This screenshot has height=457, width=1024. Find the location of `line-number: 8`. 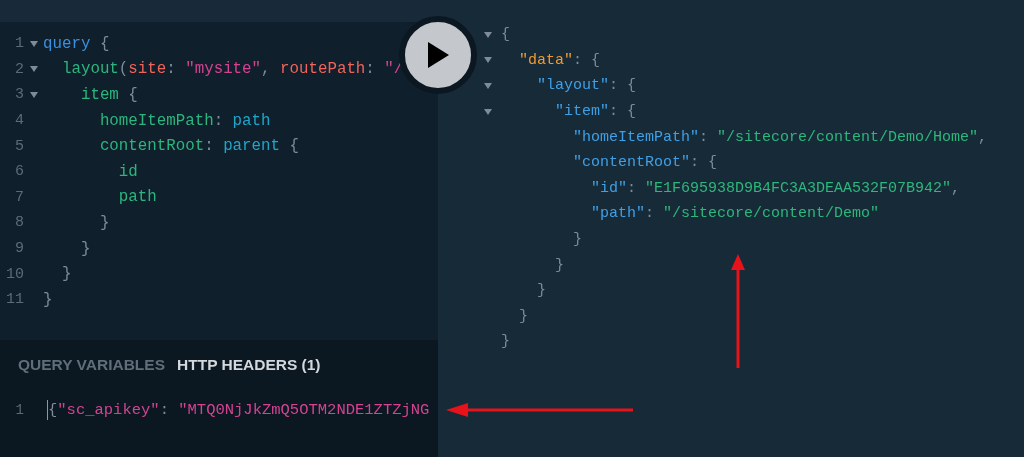

line-number: 8 is located at coordinates (19, 223).